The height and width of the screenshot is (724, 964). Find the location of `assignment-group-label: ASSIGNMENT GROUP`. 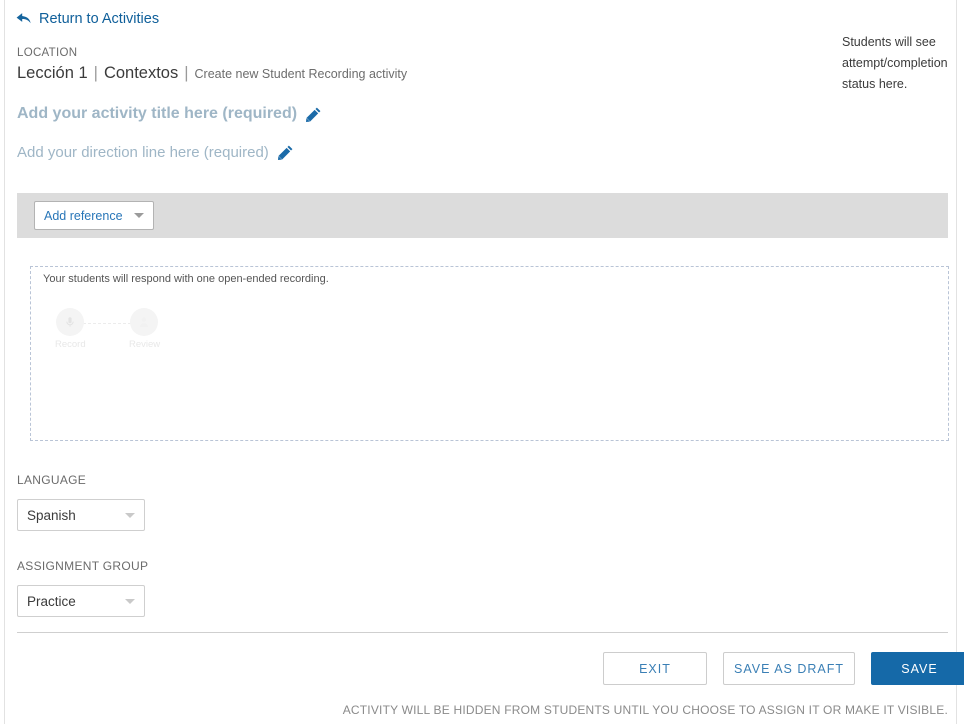

assignment-group-label: ASSIGNMENT GROUP is located at coordinates (83, 566).